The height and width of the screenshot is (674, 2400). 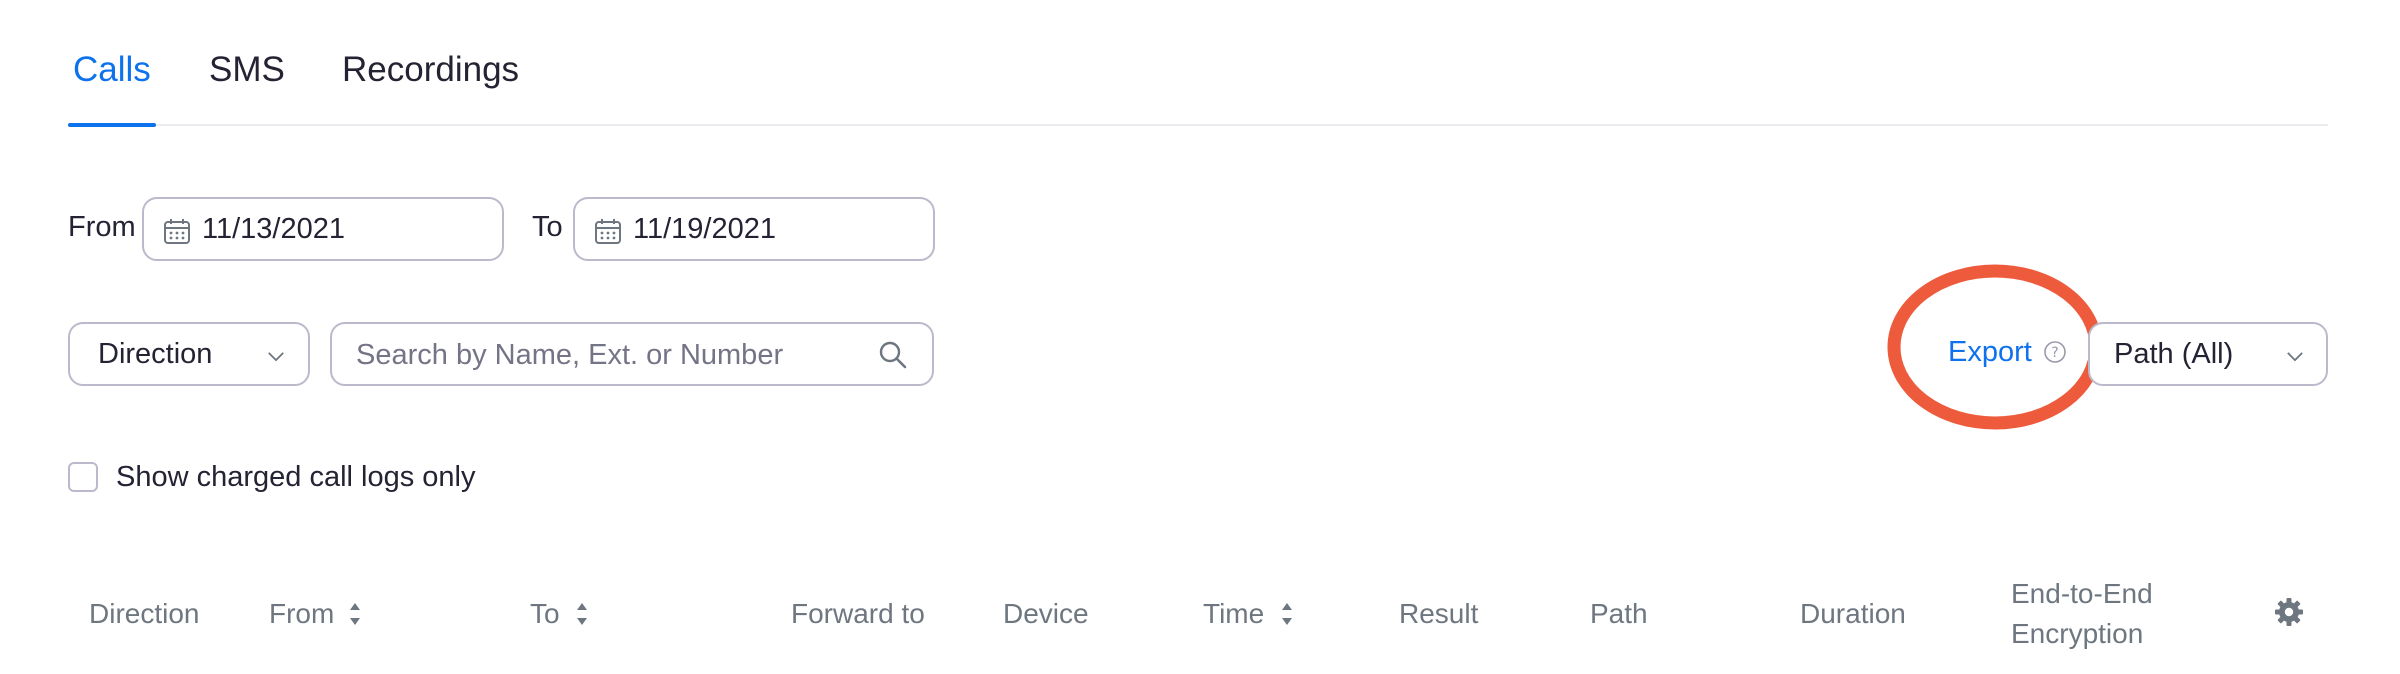 I want to click on active-tab-indicator, so click(x=112, y=125).